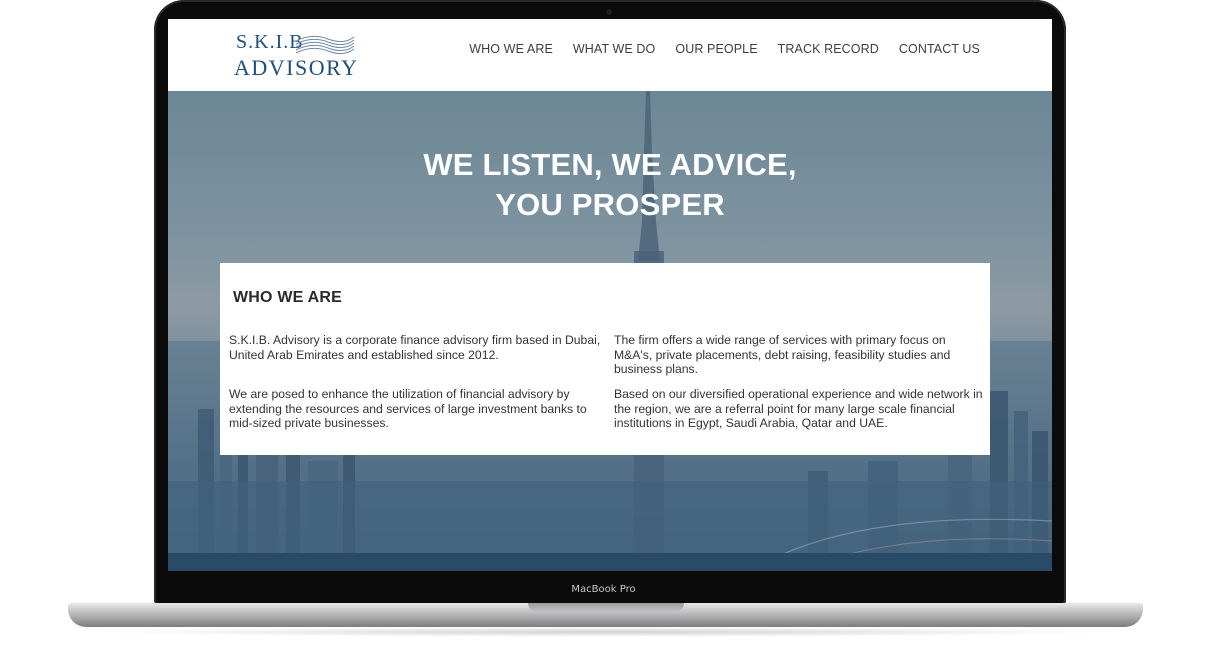  I want to click on model-label: MacBook Pro, so click(603, 589).